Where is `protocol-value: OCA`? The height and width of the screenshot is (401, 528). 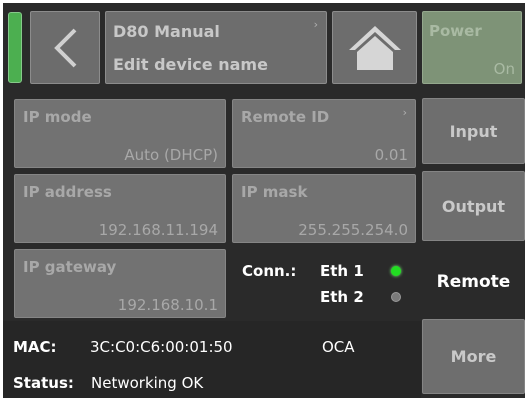
protocol-value: OCA is located at coordinates (338, 347).